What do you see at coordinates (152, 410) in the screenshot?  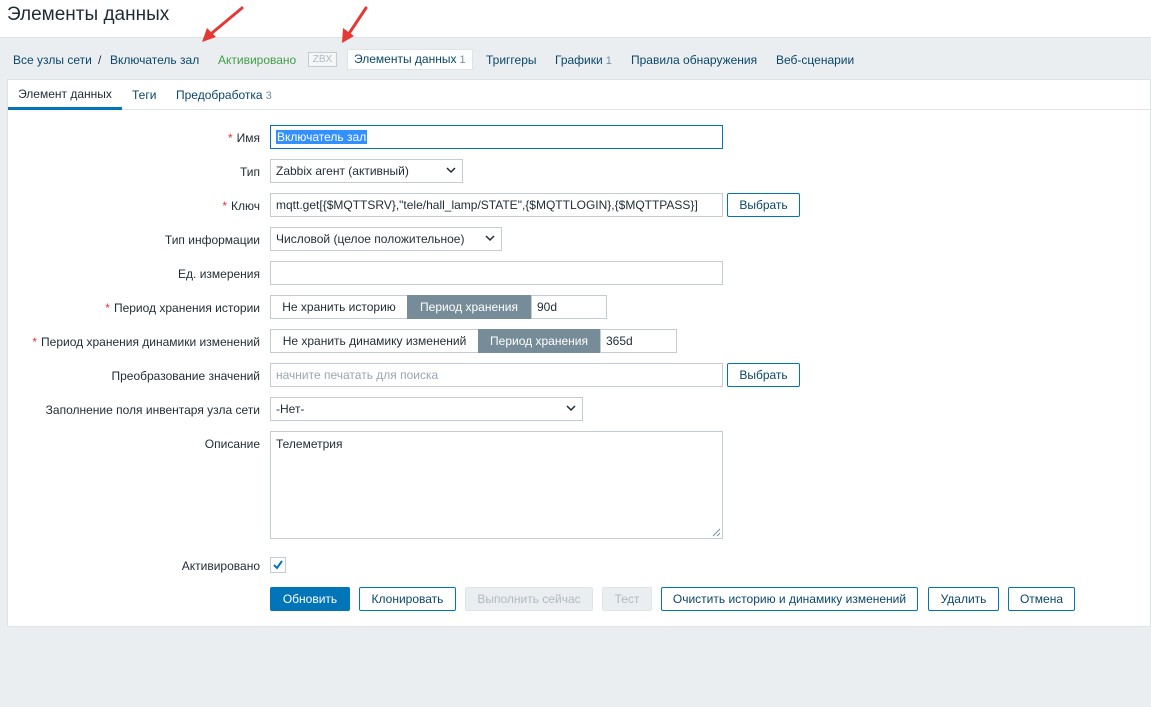 I see `inventory-label: Заполнение поля инвентаря узла сети` at bounding box center [152, 410].